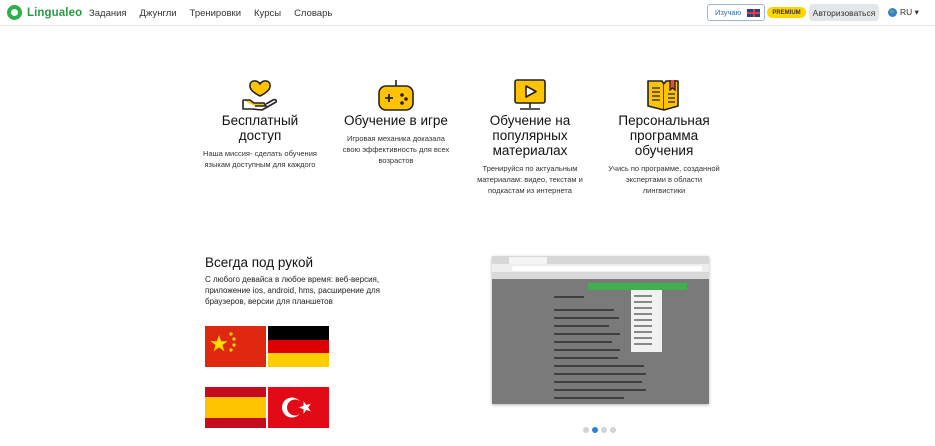 The image size is (935, 446). What do you see at coordinates (637, 286) in the screenshot?
I see `extension-toolbar` at bounding box center [637, 286].